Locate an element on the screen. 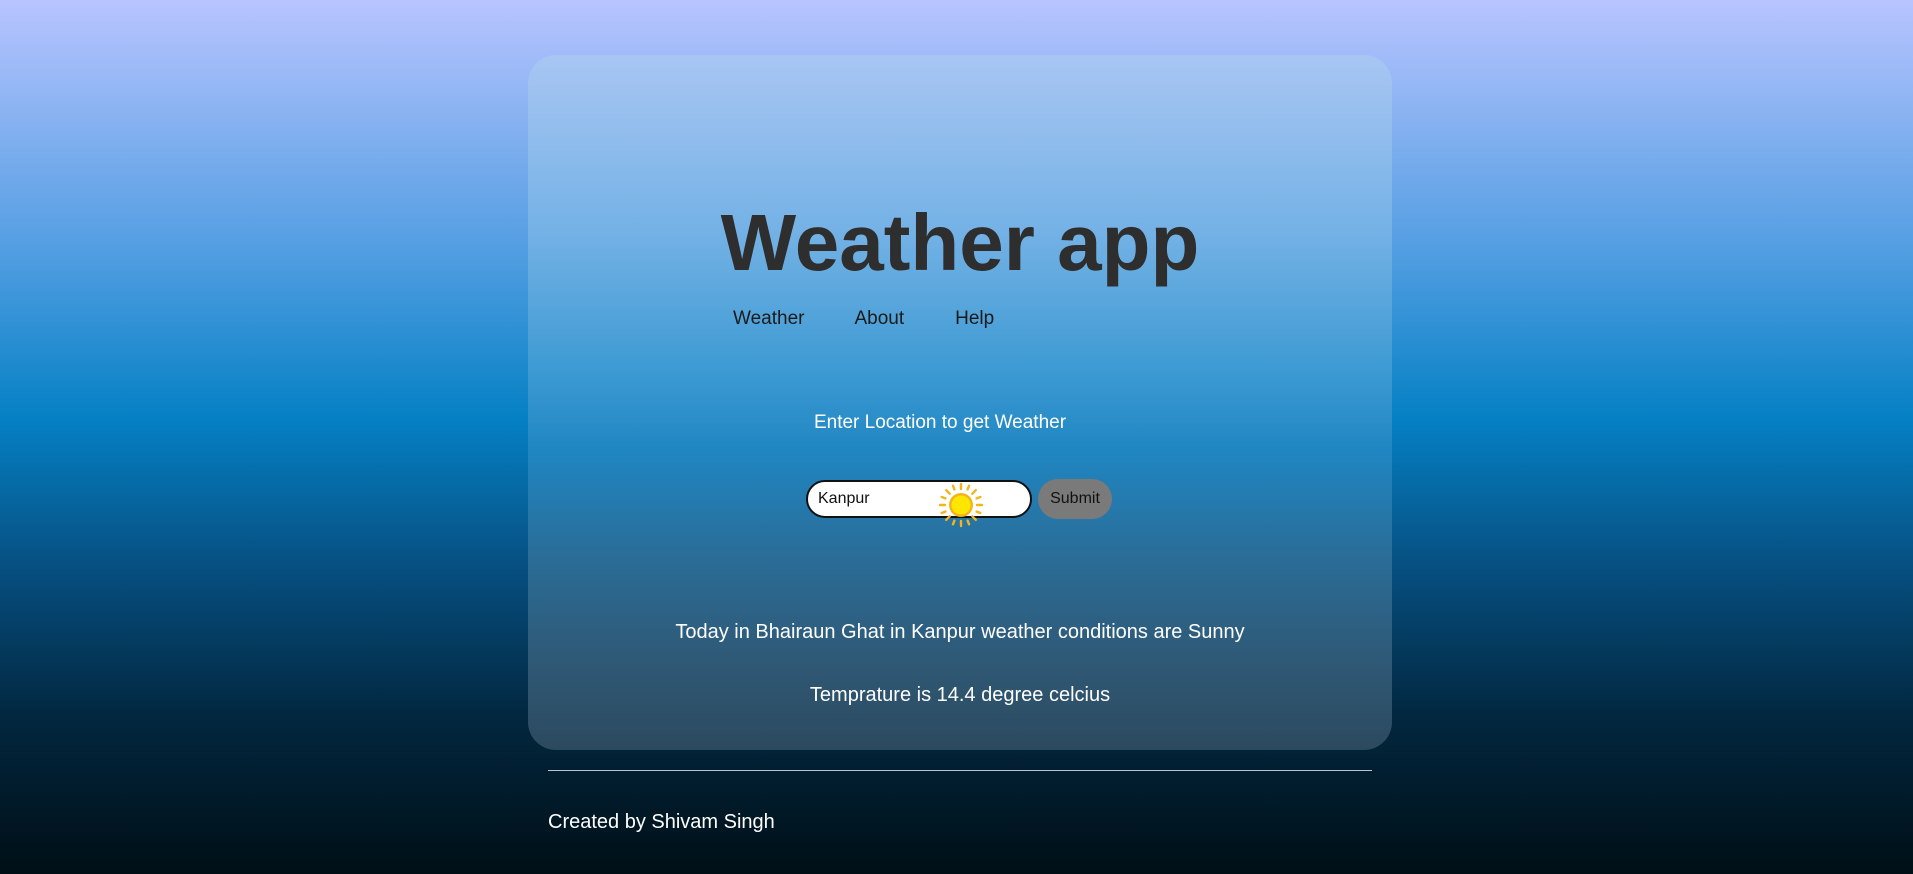 This screenshot has width=1913, height=874. location-input is located at coordinates (919, 499).